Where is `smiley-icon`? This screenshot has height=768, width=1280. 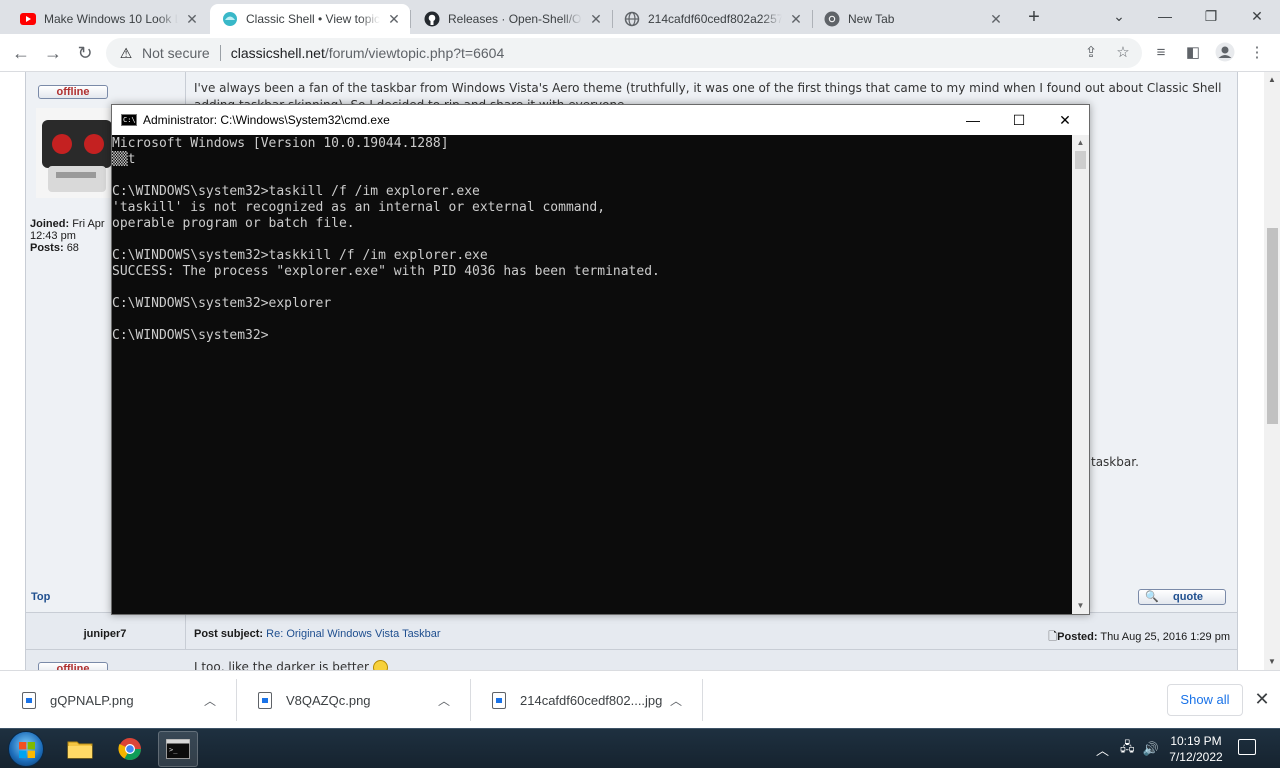 smiley-icon is located at coordinates (380, 665).